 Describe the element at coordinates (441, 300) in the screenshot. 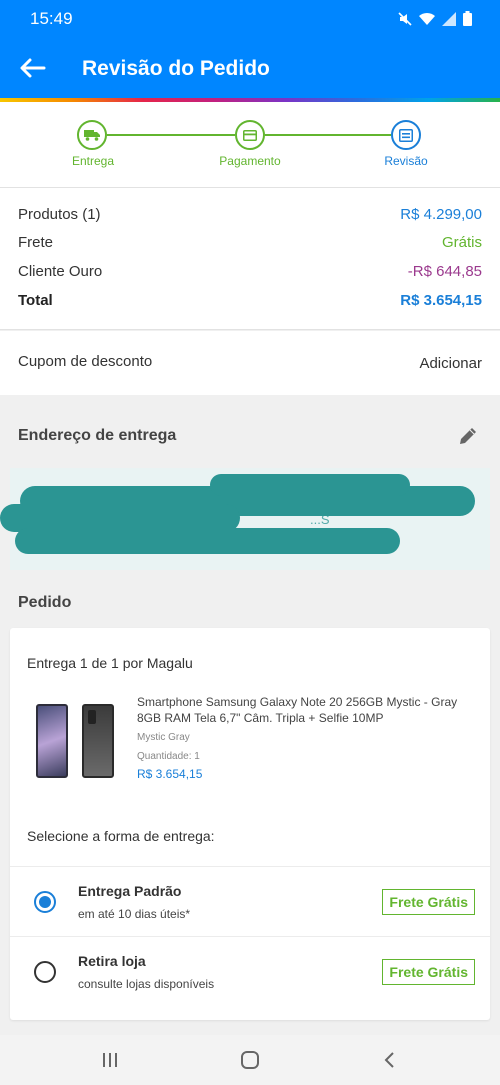

I see `summary-total-value: R$ 3.654,15` at that location.